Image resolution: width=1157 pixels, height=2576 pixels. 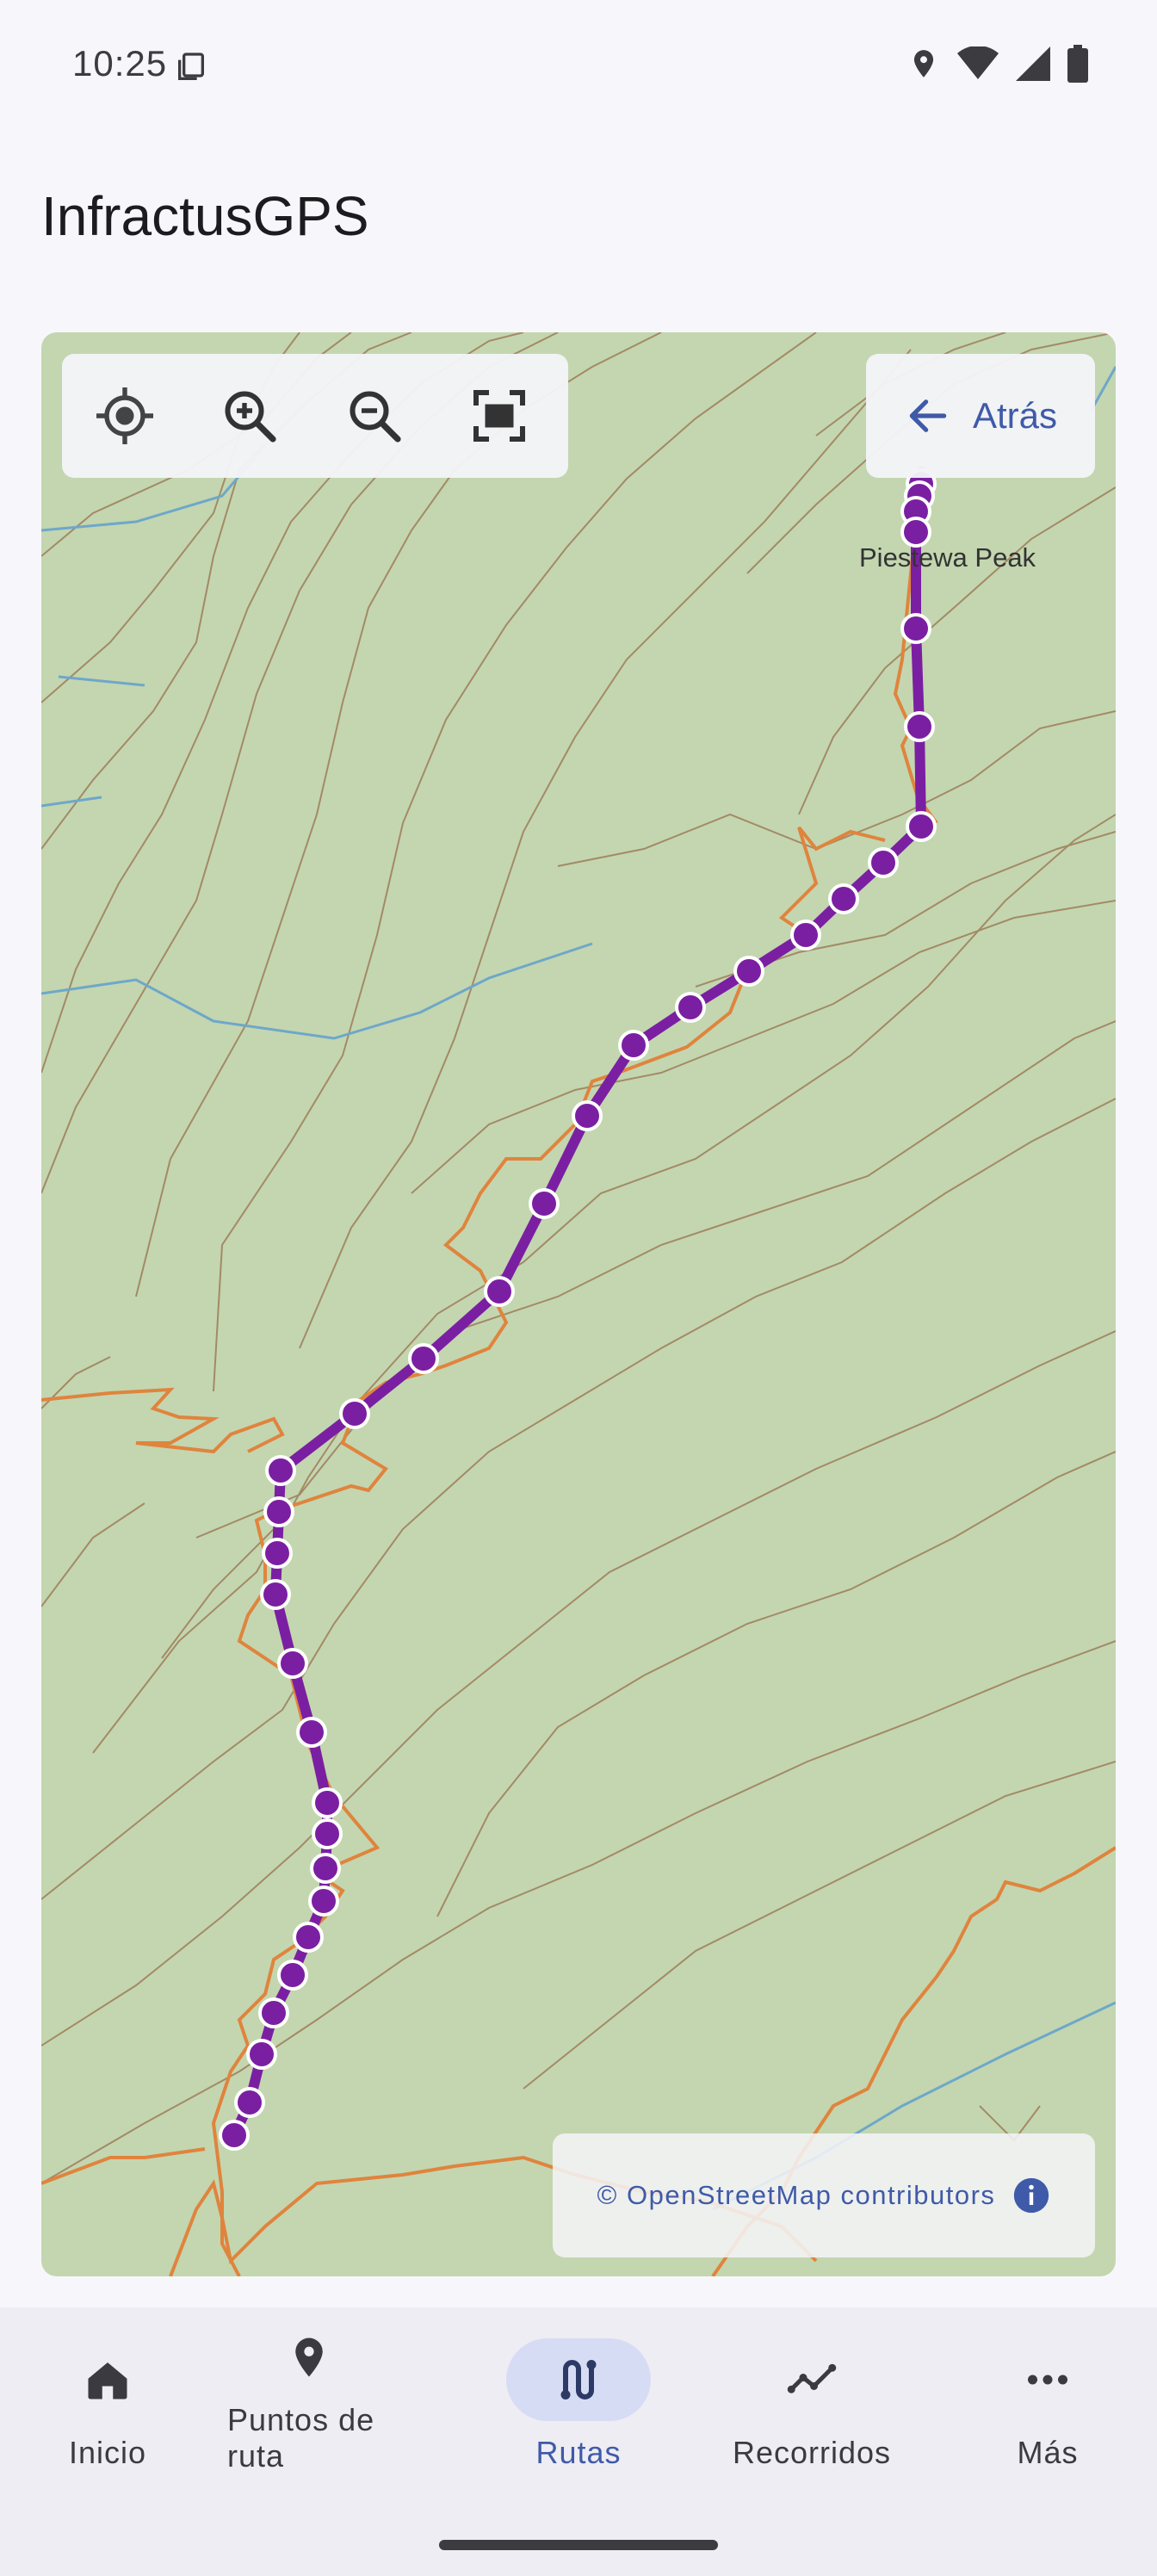 I want to click on map-toolbar, so click(x=315, y=416).